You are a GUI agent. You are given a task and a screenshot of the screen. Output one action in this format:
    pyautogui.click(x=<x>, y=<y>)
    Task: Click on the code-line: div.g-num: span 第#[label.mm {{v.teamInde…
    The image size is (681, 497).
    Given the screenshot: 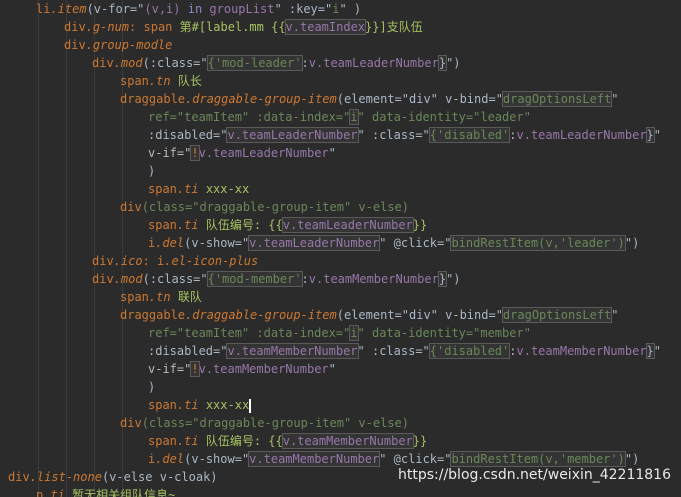 What is the action you would take?
    pyautogui.click(x=243, y=27)
    